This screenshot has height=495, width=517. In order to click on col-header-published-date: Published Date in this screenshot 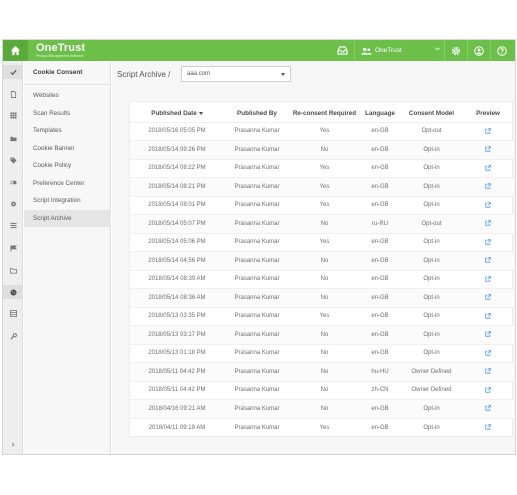, I will do `click(177, 114)`.